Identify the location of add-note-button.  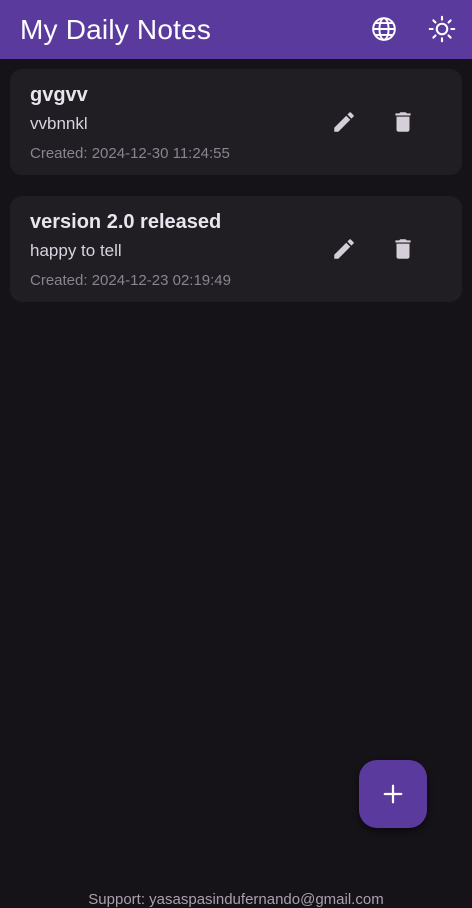
(393, 794).